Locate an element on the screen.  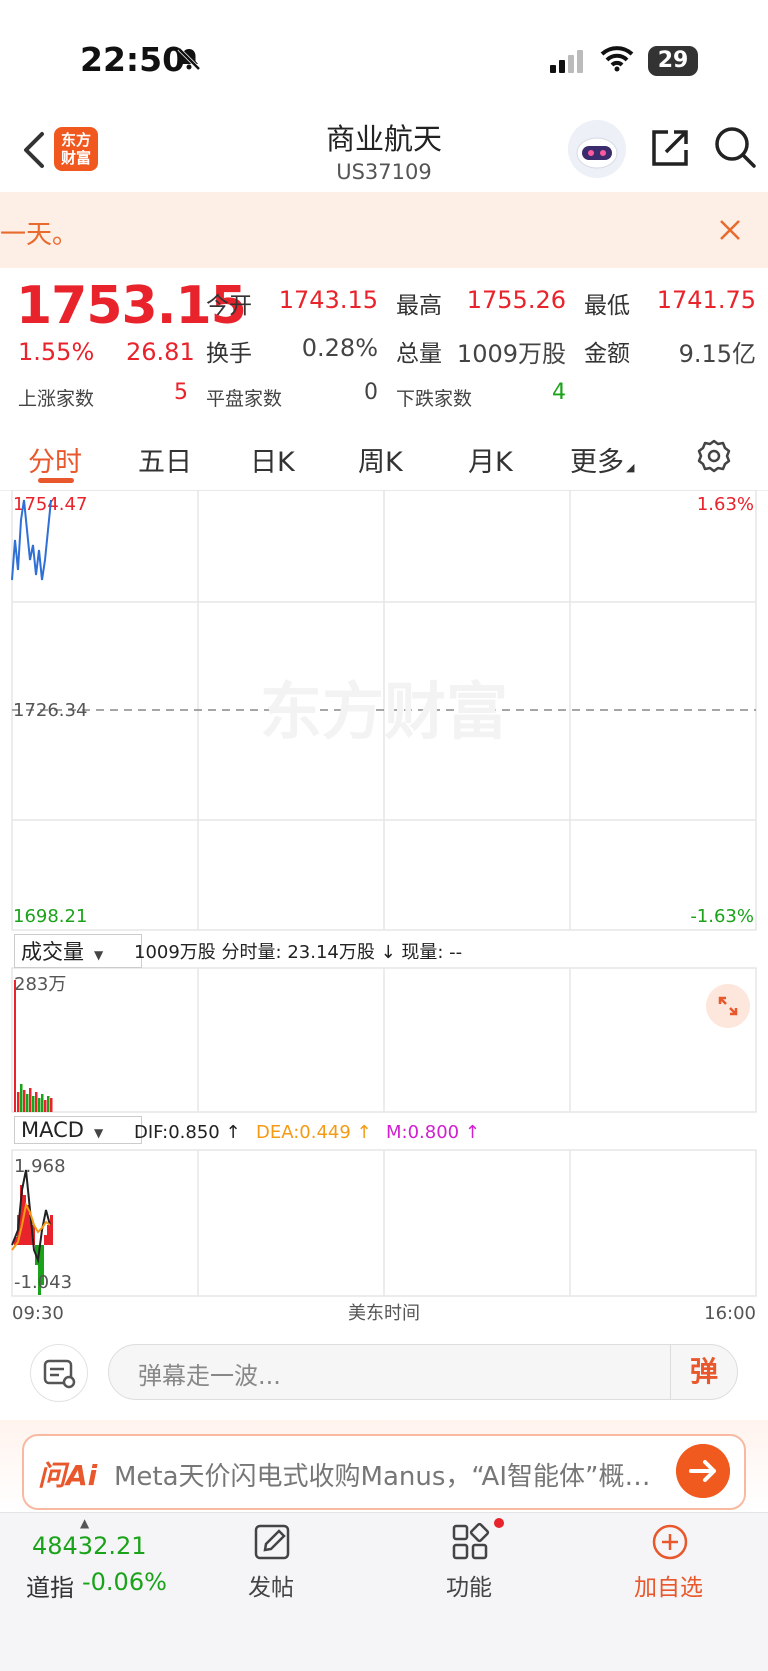
tab-weekly-k: 周K is located at coordinates (380, 459).